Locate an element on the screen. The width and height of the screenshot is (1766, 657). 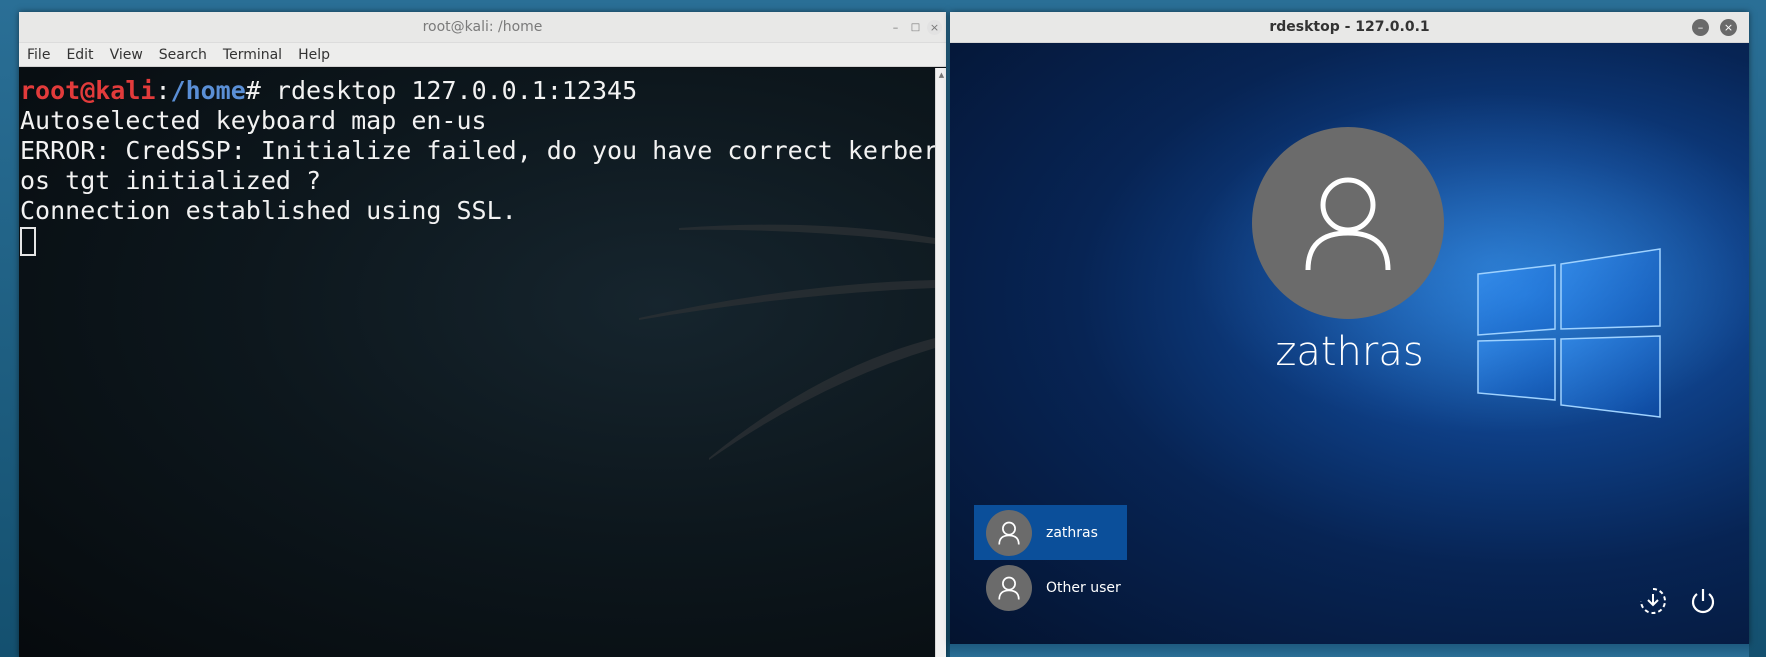
terminal-menubar: File Edit View Search Terminal Help is located at coordinates (482, 55).